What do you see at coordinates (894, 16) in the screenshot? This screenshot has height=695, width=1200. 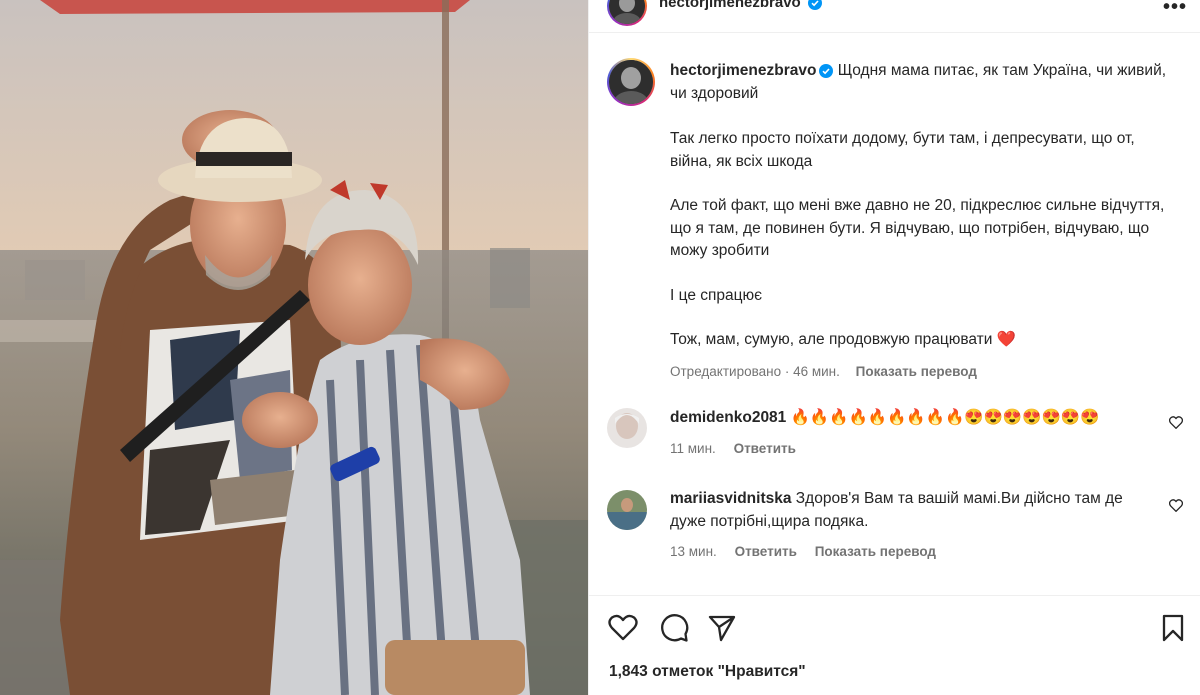 I see `post-header: hectorjimenezbravo •••` at bounding box center [894, 16].